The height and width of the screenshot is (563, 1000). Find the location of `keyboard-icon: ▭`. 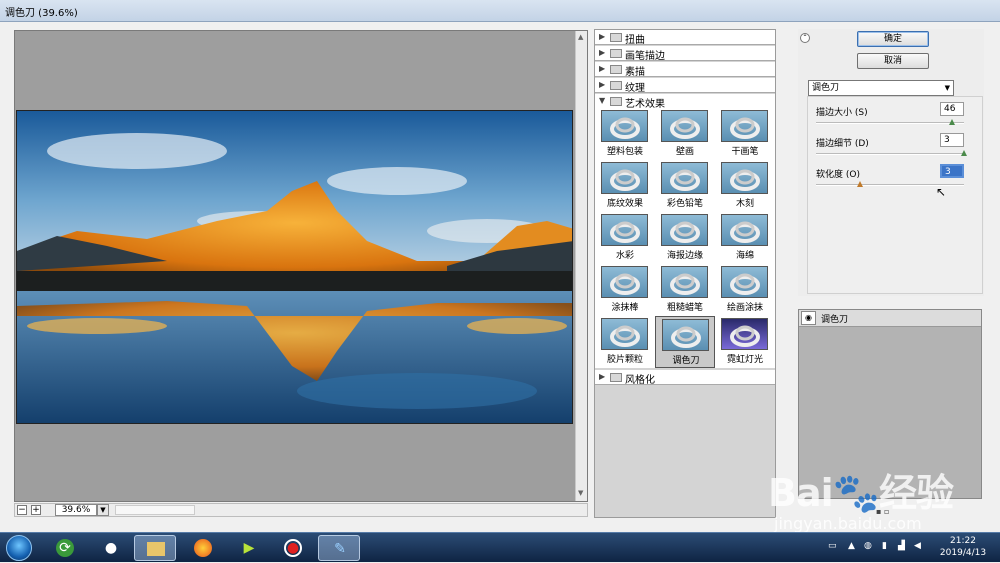

keyboard-icon: ▭ is located at coordinates (832, 546).